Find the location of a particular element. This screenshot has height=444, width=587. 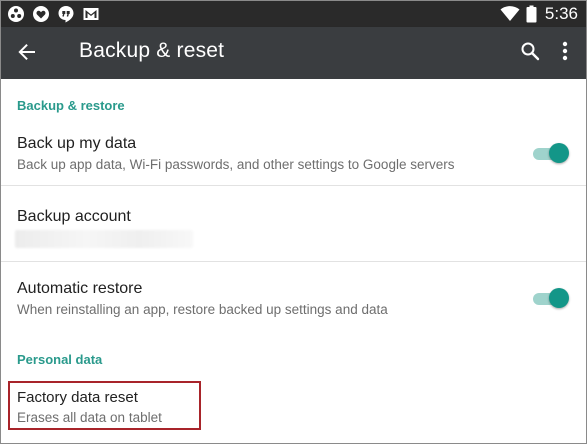

overflow-menu-button is located at coordinates (565, 53).